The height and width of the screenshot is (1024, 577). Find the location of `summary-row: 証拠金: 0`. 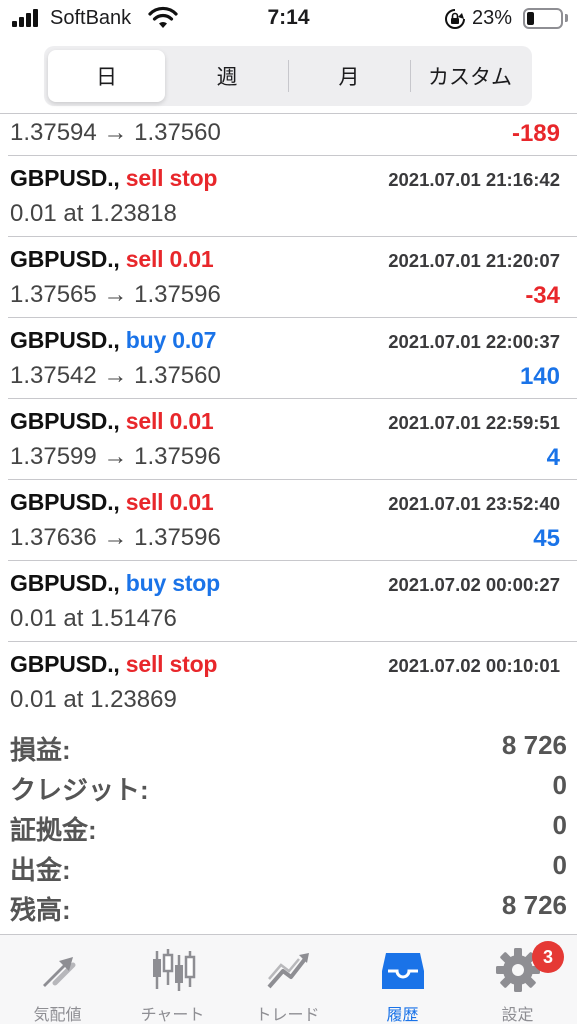

summary-row: 証拠金: 0 is located at coordinates (288, 827).